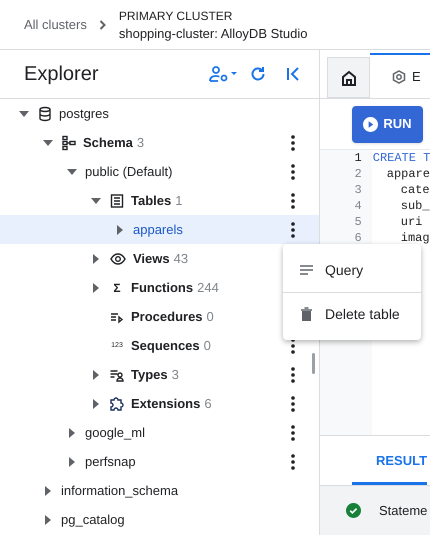  I want to click on tree-item: Extensions 6, so click(159, 403).